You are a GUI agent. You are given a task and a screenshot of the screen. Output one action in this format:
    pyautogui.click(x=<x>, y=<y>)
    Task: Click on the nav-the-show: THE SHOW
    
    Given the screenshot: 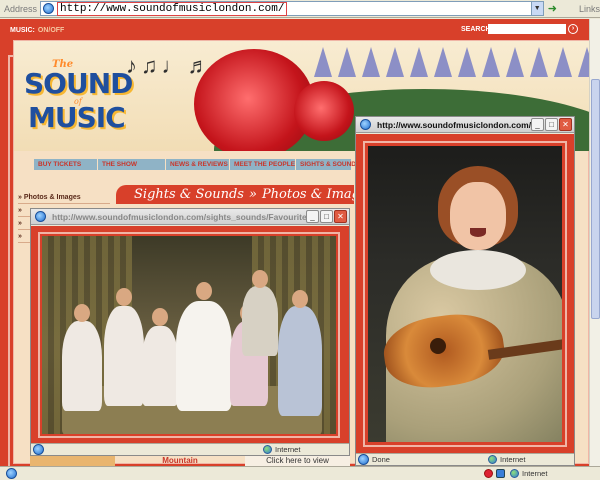 What is the action you would take?
    pyautogui.click(x=132, y=164)
    